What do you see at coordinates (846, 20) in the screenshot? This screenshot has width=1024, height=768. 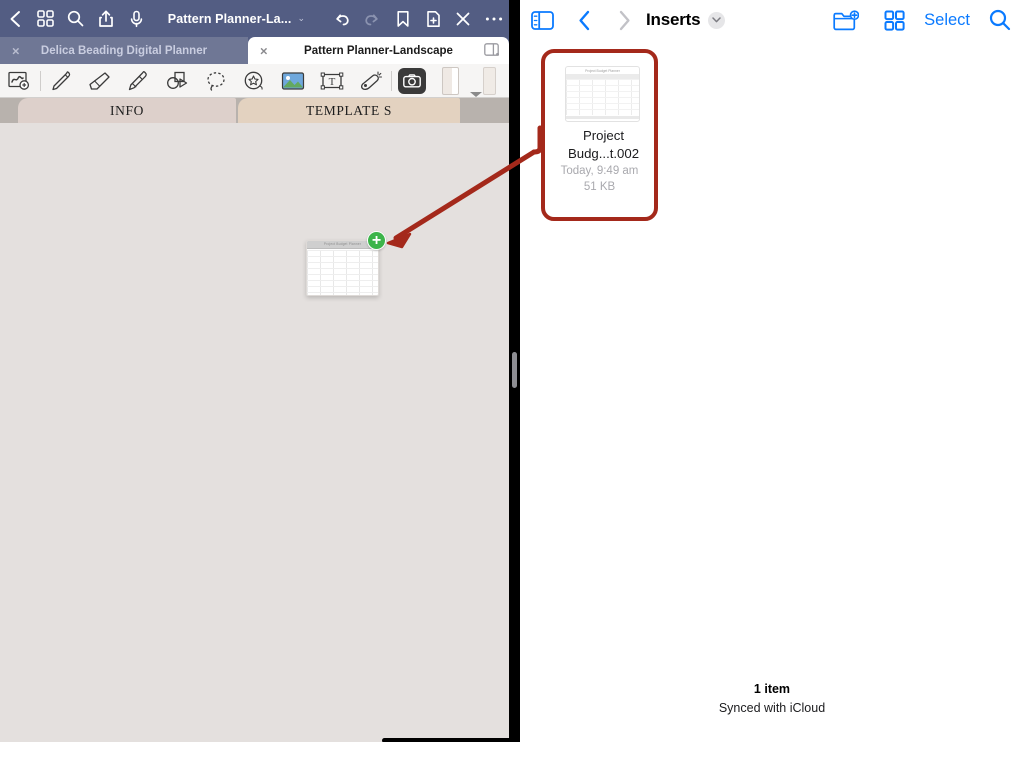 I see `new-folder-icon` at bounding box center [846, 20].